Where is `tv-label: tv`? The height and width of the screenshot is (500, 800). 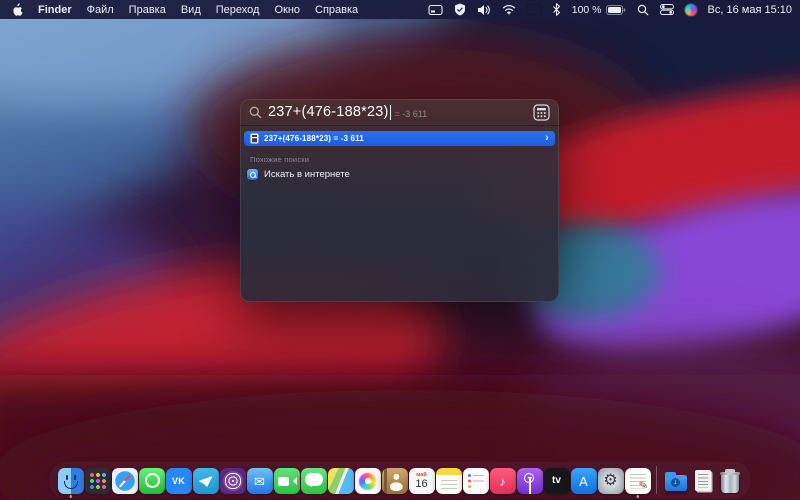 tv-label: tv is located at coordinates (556, 480).